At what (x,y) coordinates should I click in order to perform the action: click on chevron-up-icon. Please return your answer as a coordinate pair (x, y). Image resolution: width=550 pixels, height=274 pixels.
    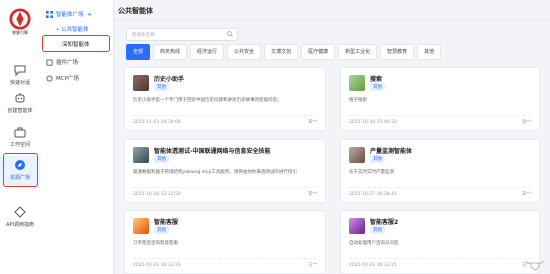
    Looking at the image, I should click on (89, 14).